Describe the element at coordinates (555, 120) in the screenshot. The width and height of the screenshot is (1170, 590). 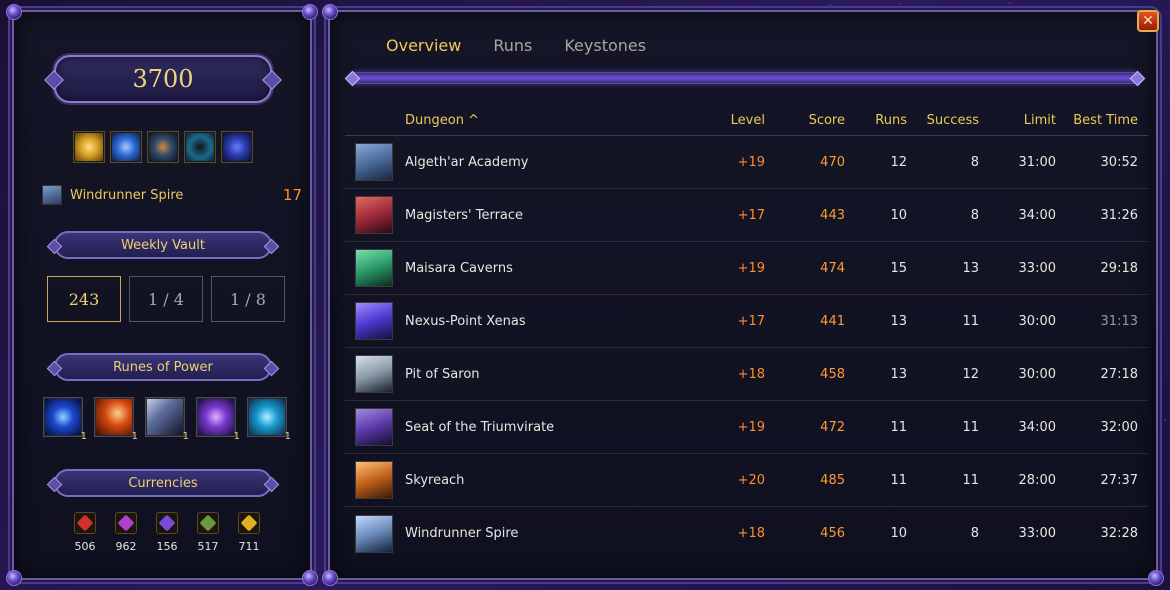
I see `column-dungeon: Dungeon ^` at that location.